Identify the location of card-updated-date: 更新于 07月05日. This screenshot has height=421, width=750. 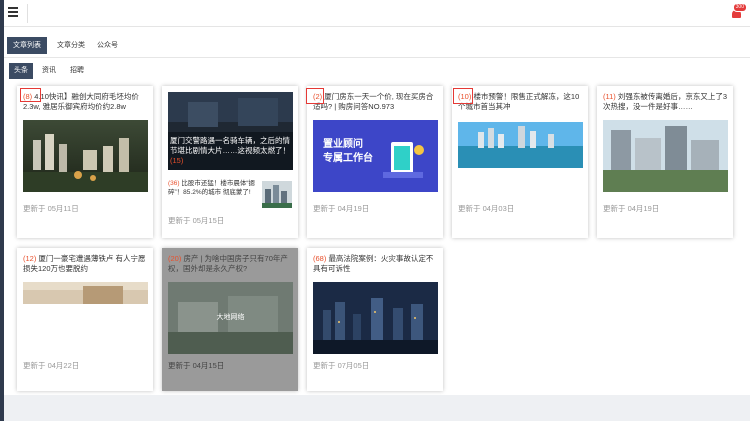
(341, 365).